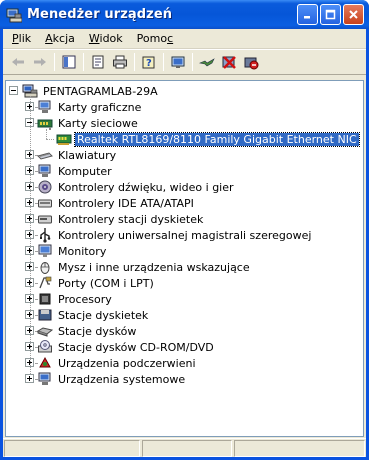 This screenshot has height=460, width=369. What do you see at coordinates (170, 38) in the screenshot?
I see `menu-item-accelerator: c` at bounding box center [170, 38].